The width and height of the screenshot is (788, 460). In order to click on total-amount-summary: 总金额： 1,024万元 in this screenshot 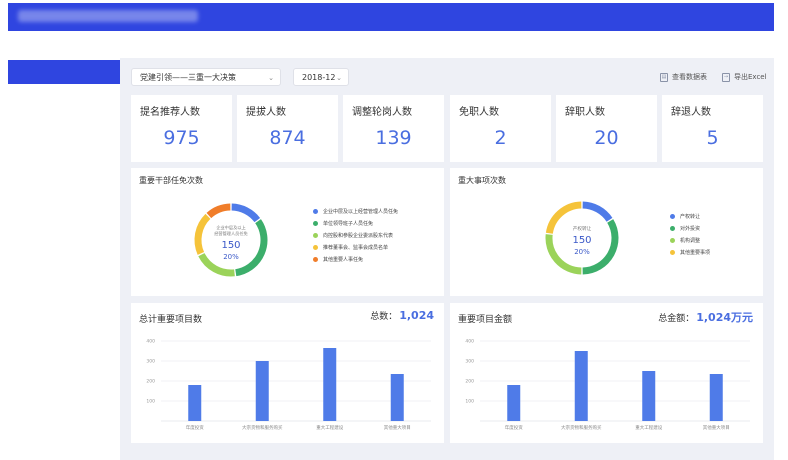, I will do `click(705, 317)`.